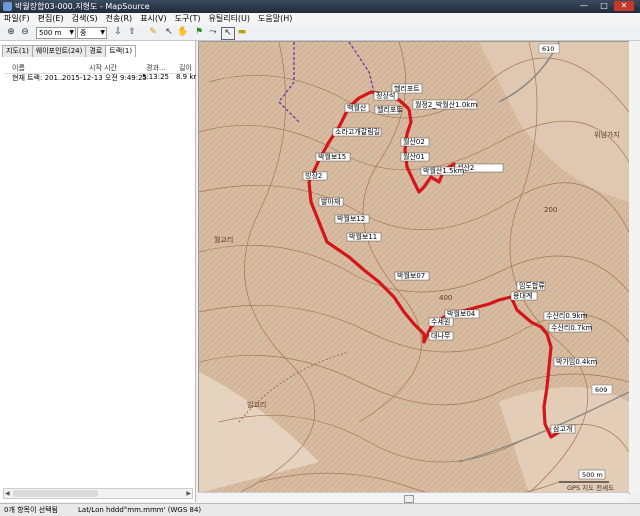 Image resolution: width=640 pixels, height=516 pixels. Describe the element at coordinates (462, 314) in the screenshot. I see `waypoint: 박월보04` at that location.